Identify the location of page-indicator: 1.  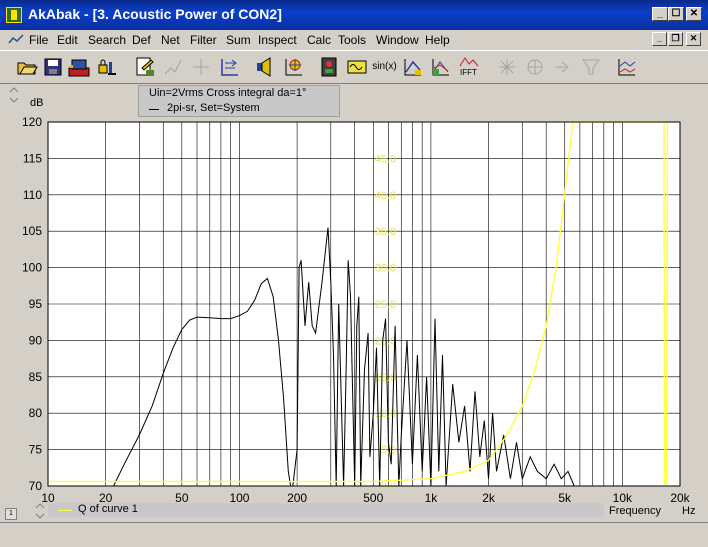
(11, 514).